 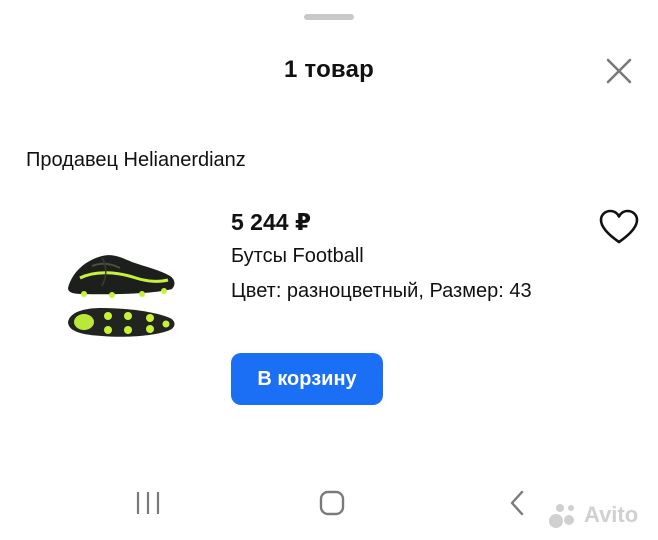 What do you see at coordinates (561, 516) in the screenshot?
I see `avito-logo-icon` at bounding box center [561, 516].